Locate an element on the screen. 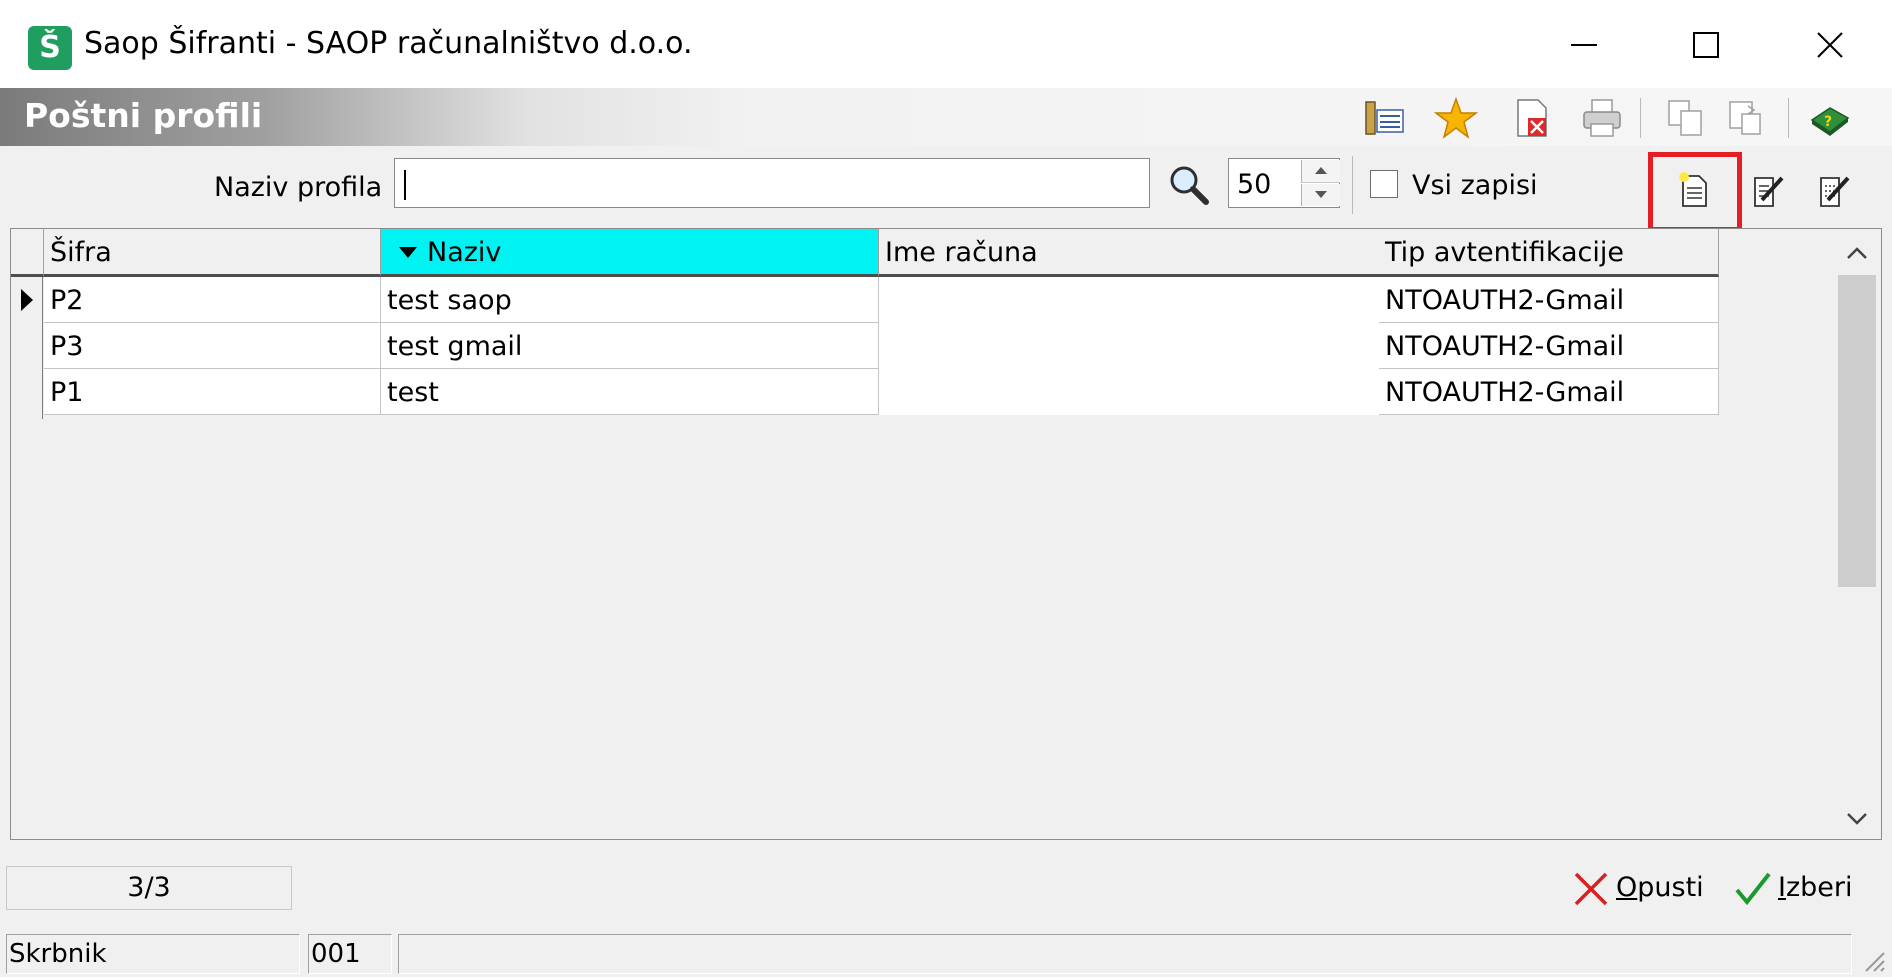 The image size is (1892, 977). record-counter: 3/3 is located at coordinates (149, 888).